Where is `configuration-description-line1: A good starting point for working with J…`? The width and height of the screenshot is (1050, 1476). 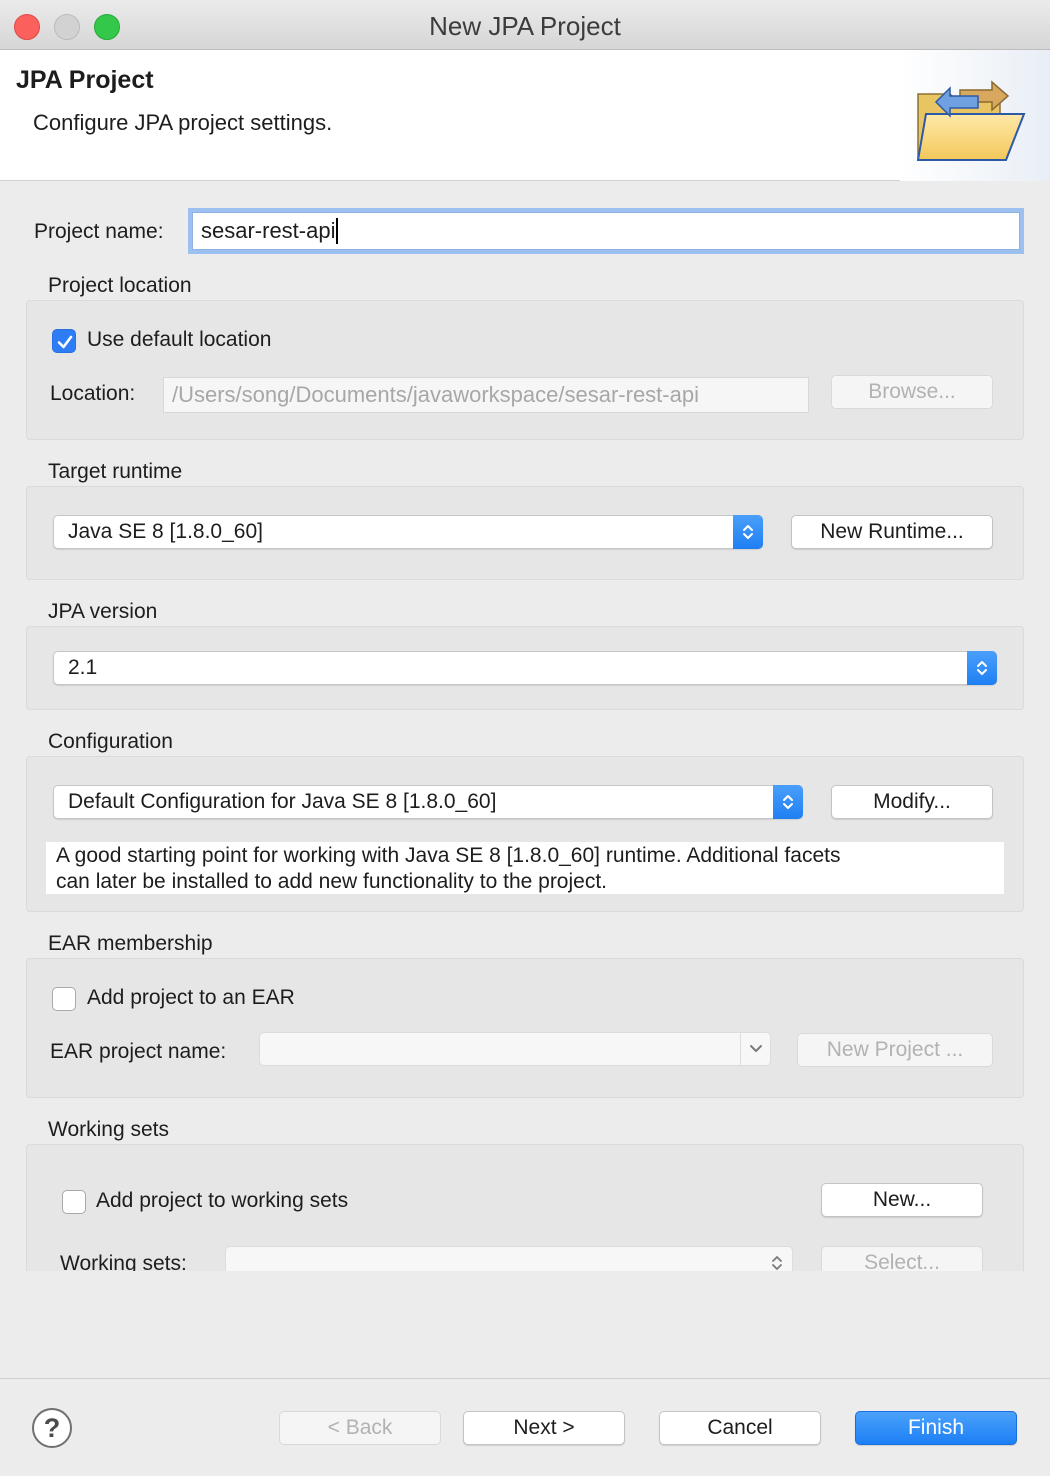
configuration-description-line1: A good starting point for working with J… is located at coordinates (448, 855).